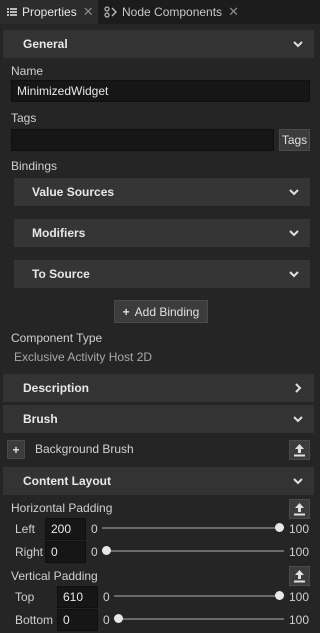 This screenshot has height=633, width=320. What do you see at coordinates (54, 576) in the screenshot?
I see `vertical-padding-label: Vertical Padding` at bounding box center [54, 576].